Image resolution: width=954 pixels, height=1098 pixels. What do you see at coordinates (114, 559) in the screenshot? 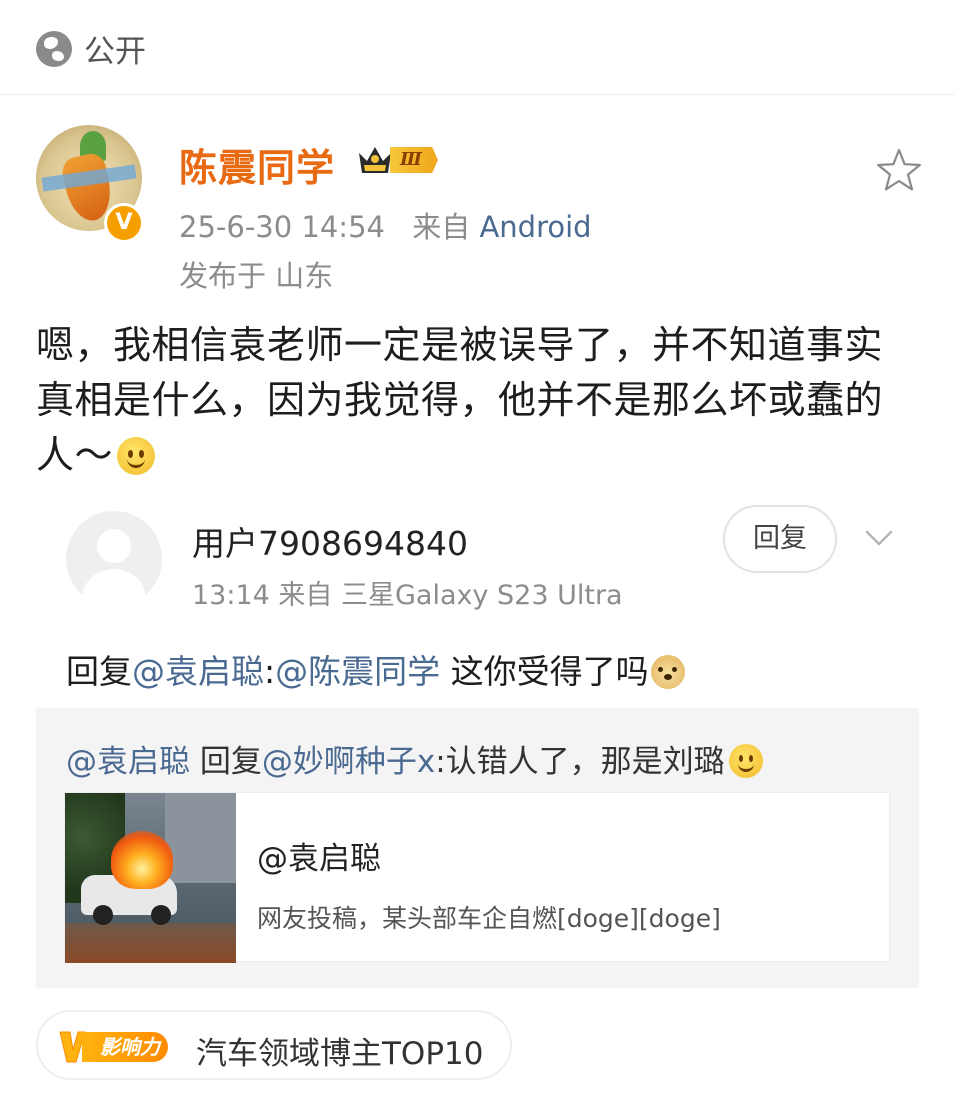
I see `commenter-avatar` at bounding box center [114, 559].